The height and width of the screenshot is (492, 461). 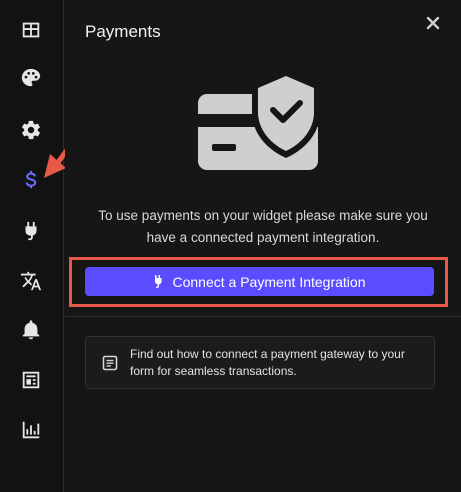 I want to click on connect-button-label: Connect a Payment Integration, so click(x=269, y=281).